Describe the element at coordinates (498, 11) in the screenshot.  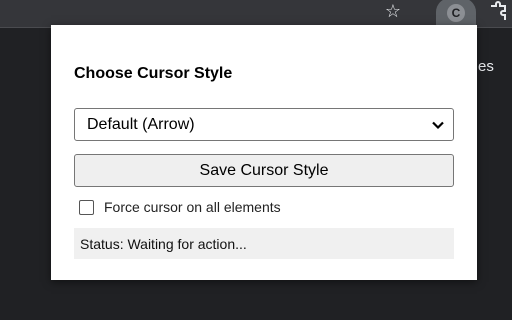
I see `extensions-puzzle-icon` at that location.